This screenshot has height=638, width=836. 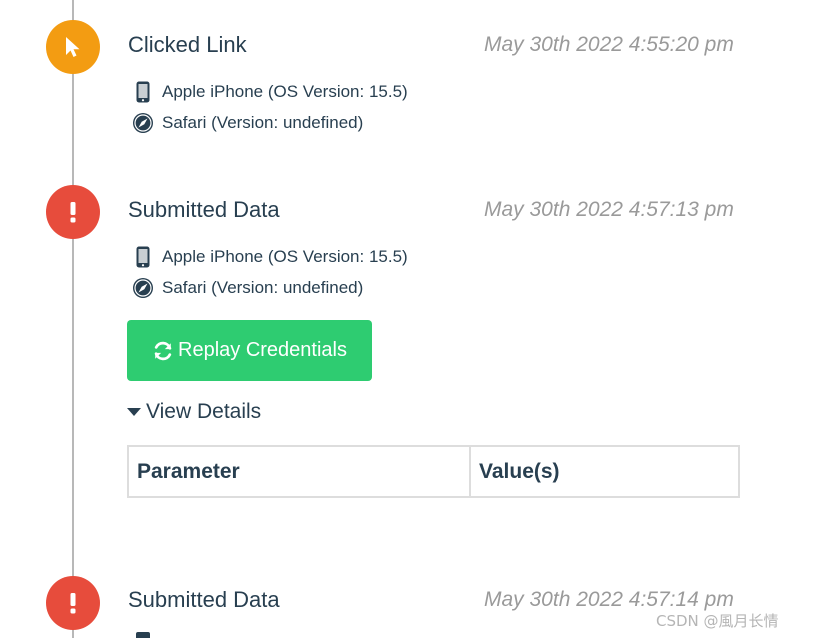 What do you see at coordinates (134, 412) in the screenshot?
I see `caret-down-icon` at bounding box center [134, 412].